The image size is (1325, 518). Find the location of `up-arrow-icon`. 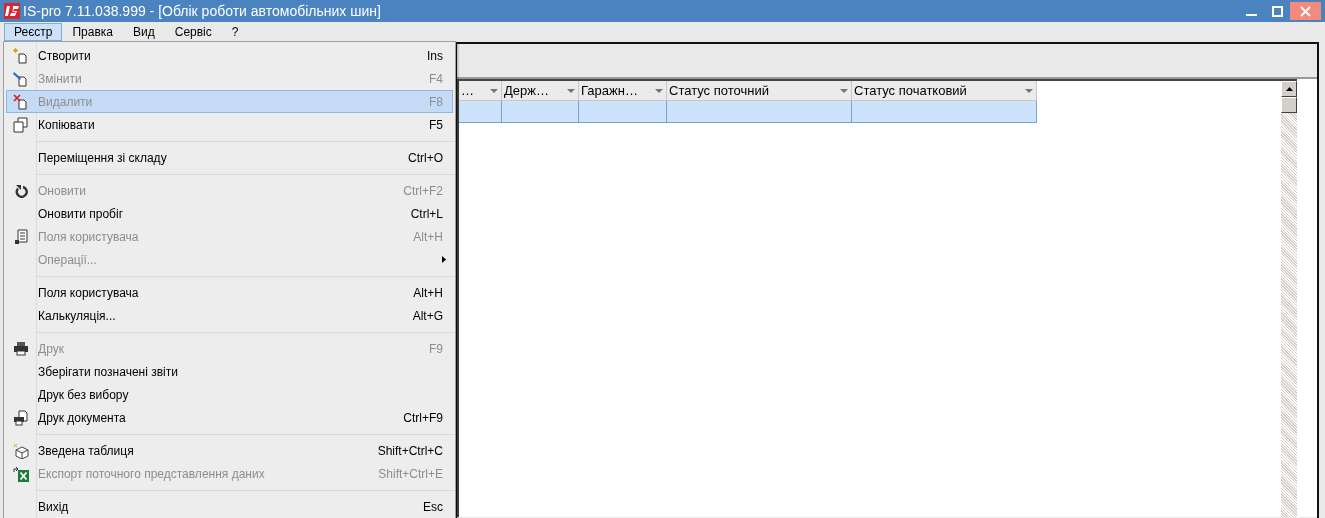

up-arrow-icon is located at coordinates (1289, 89).